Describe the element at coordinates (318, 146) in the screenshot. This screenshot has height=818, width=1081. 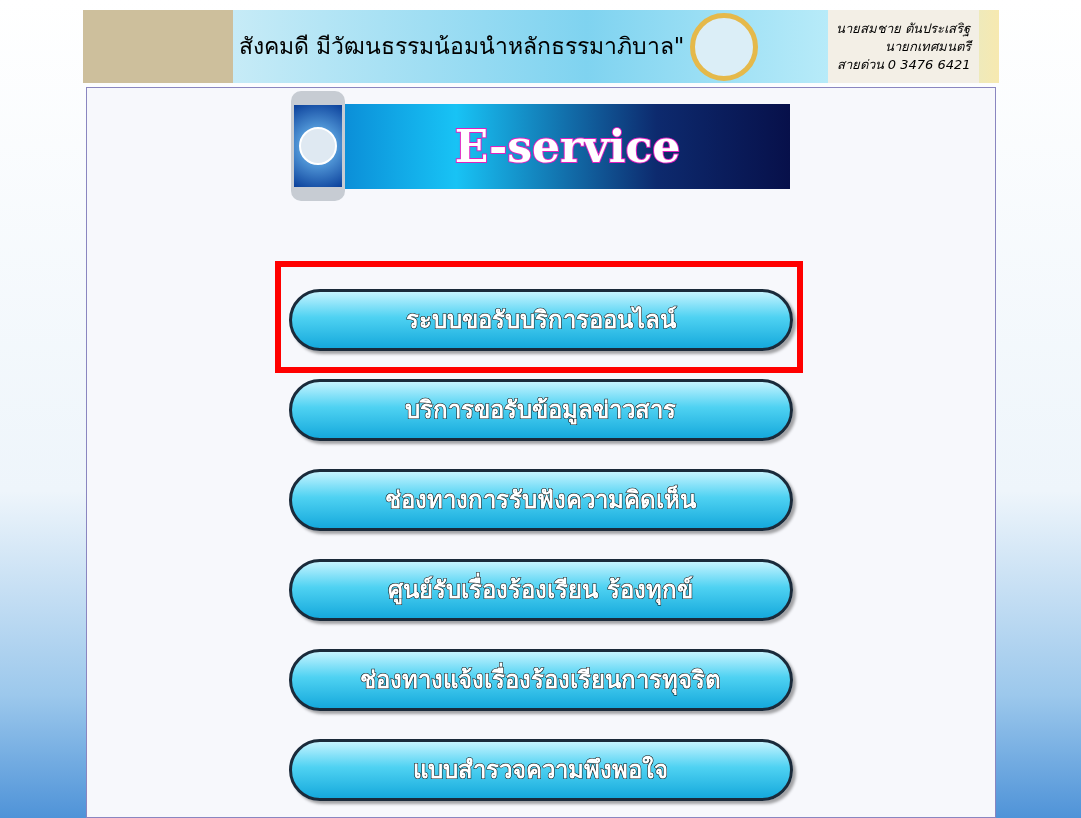
I see `phone-logo-icon` at that location.